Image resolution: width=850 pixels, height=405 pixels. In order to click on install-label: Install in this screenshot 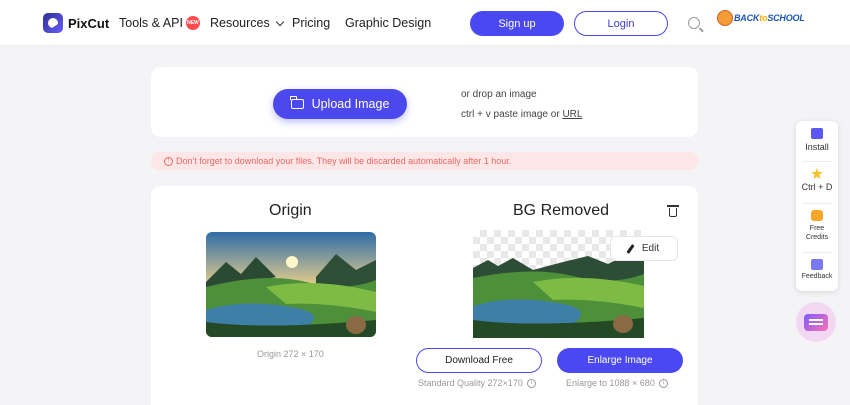, I will do `click(817, 147)`.